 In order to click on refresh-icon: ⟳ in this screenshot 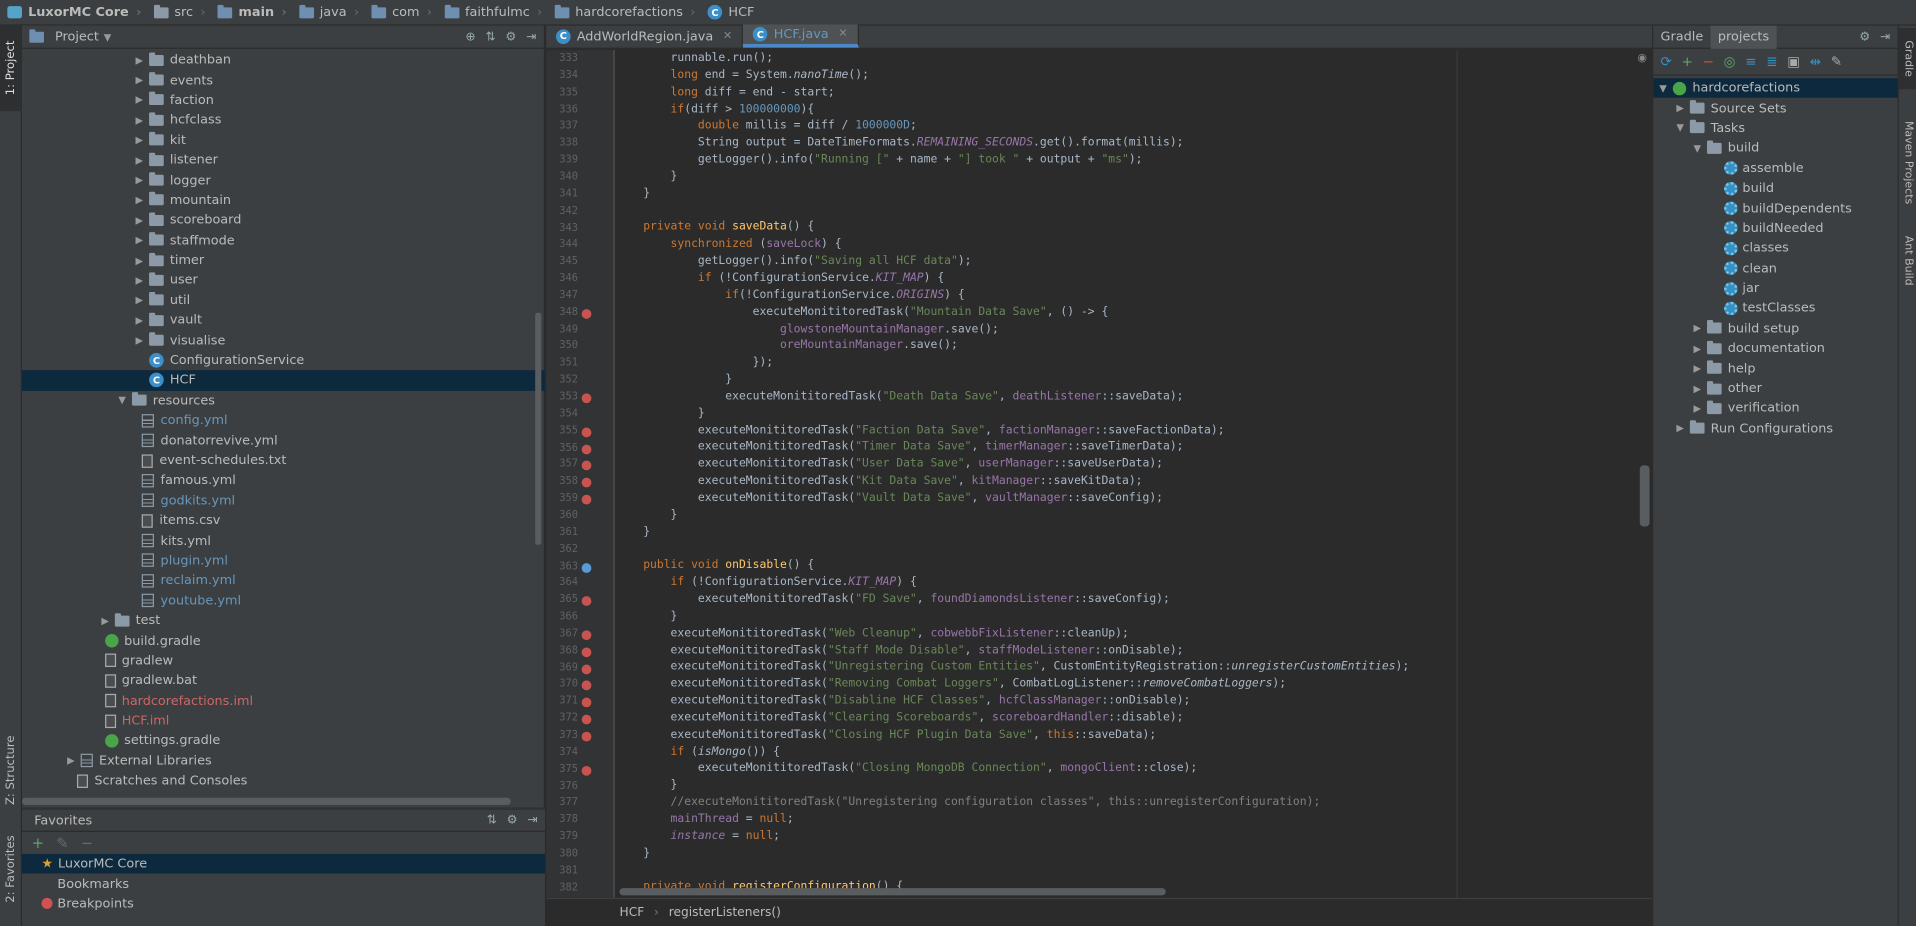, I will do `click(1666, 62)`.